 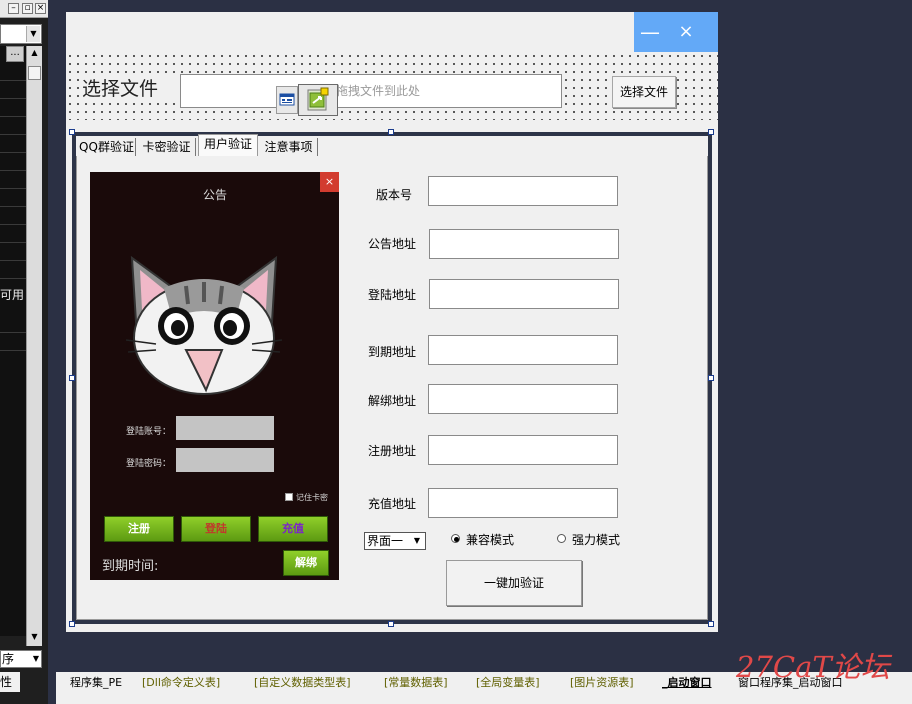 What do you see at coordinates (392, 32) in the screenshot?
I see `form-titlebar` at bounding box center [392, 32].